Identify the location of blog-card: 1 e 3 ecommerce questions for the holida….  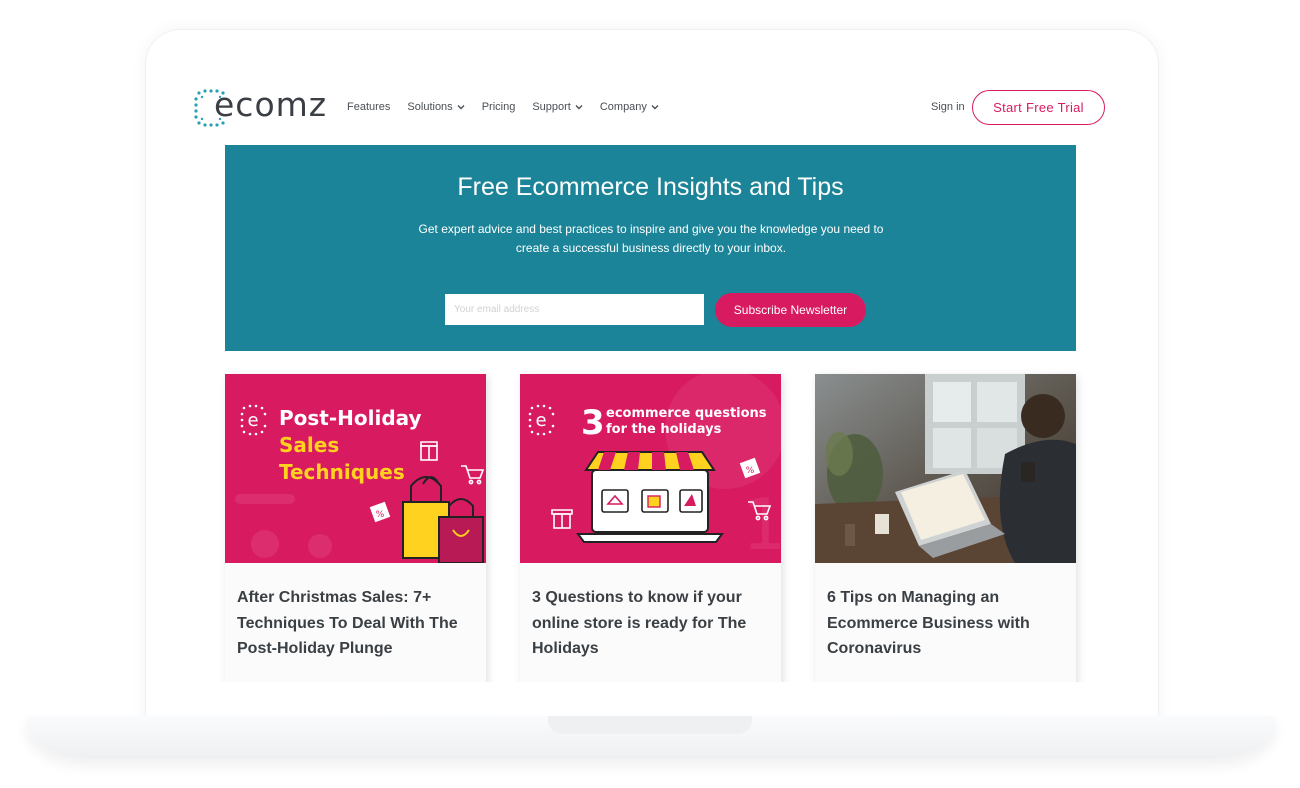
(650, 528).